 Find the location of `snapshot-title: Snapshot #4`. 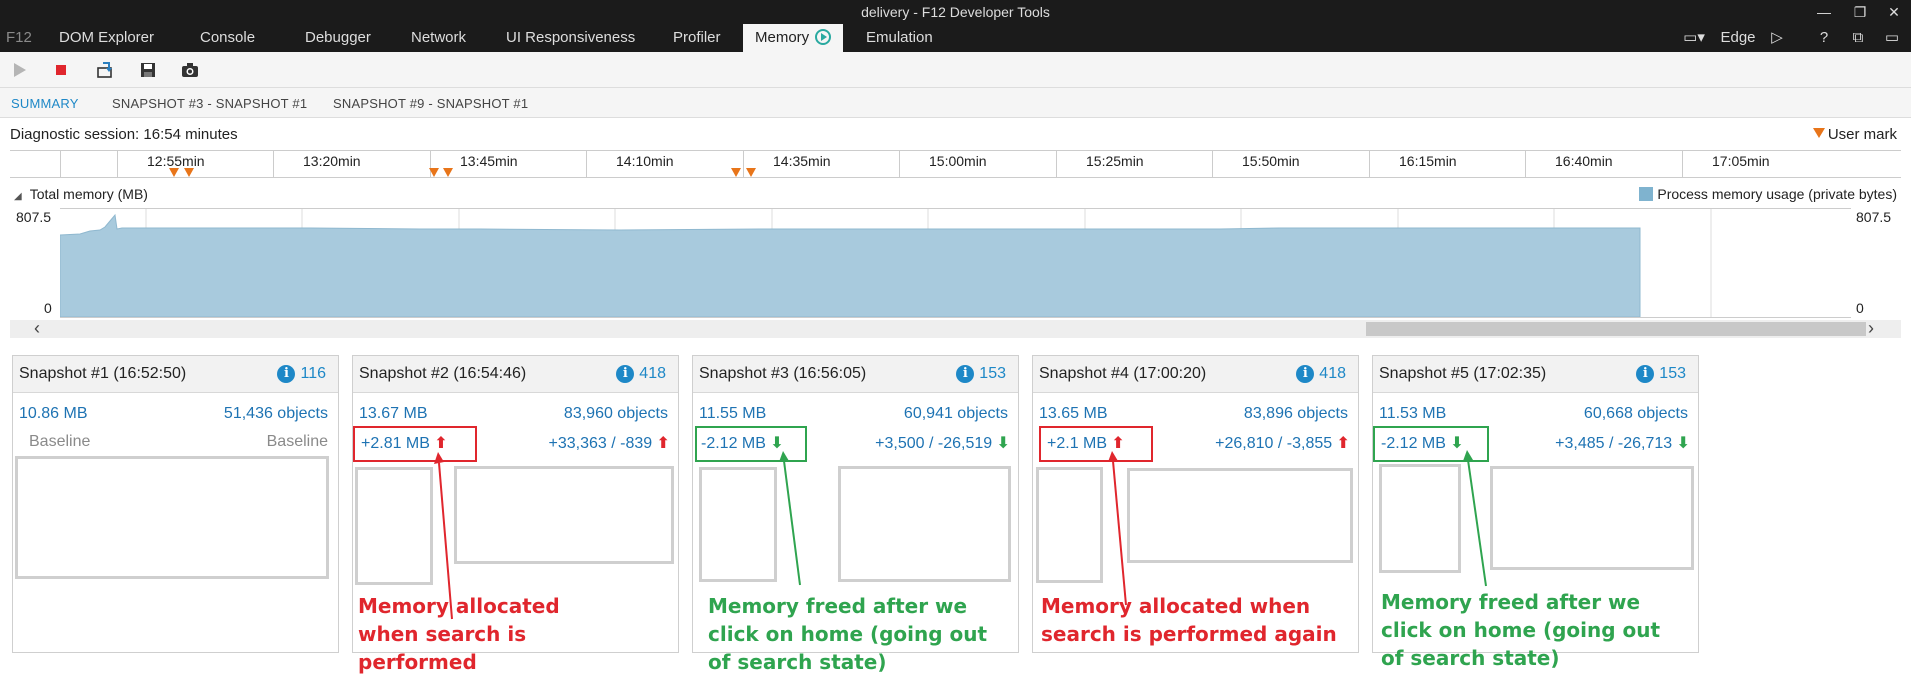

snapshot-title: Snapshot #4 is located at coordinates (1084, 373).